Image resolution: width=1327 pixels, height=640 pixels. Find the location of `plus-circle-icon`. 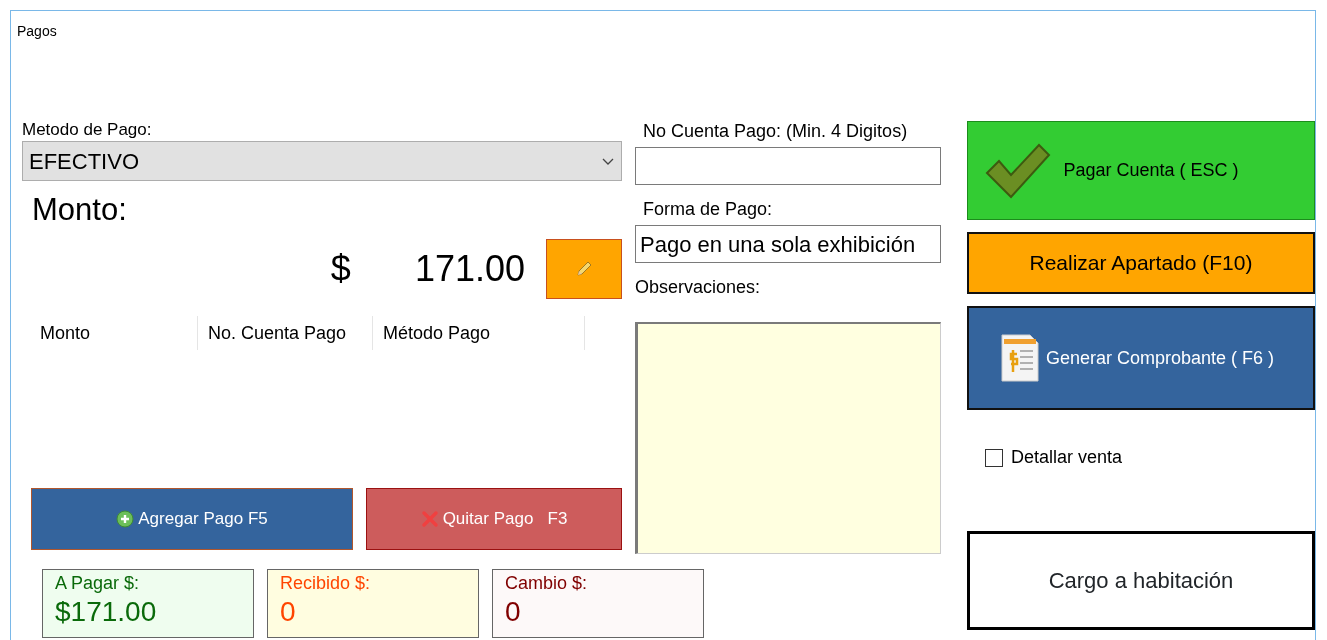

plus-circle-icon is located at coordinates (125, 519).